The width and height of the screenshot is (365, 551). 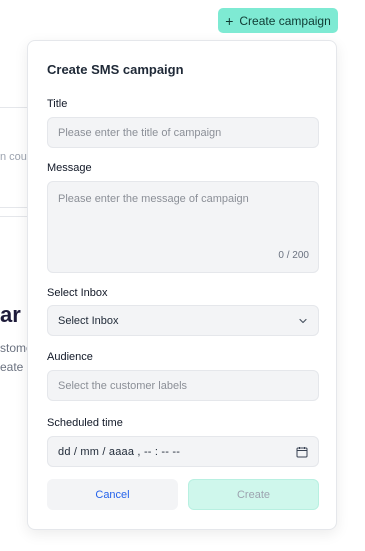 I want to click on create-button: Create, so click(x=253, y=494).